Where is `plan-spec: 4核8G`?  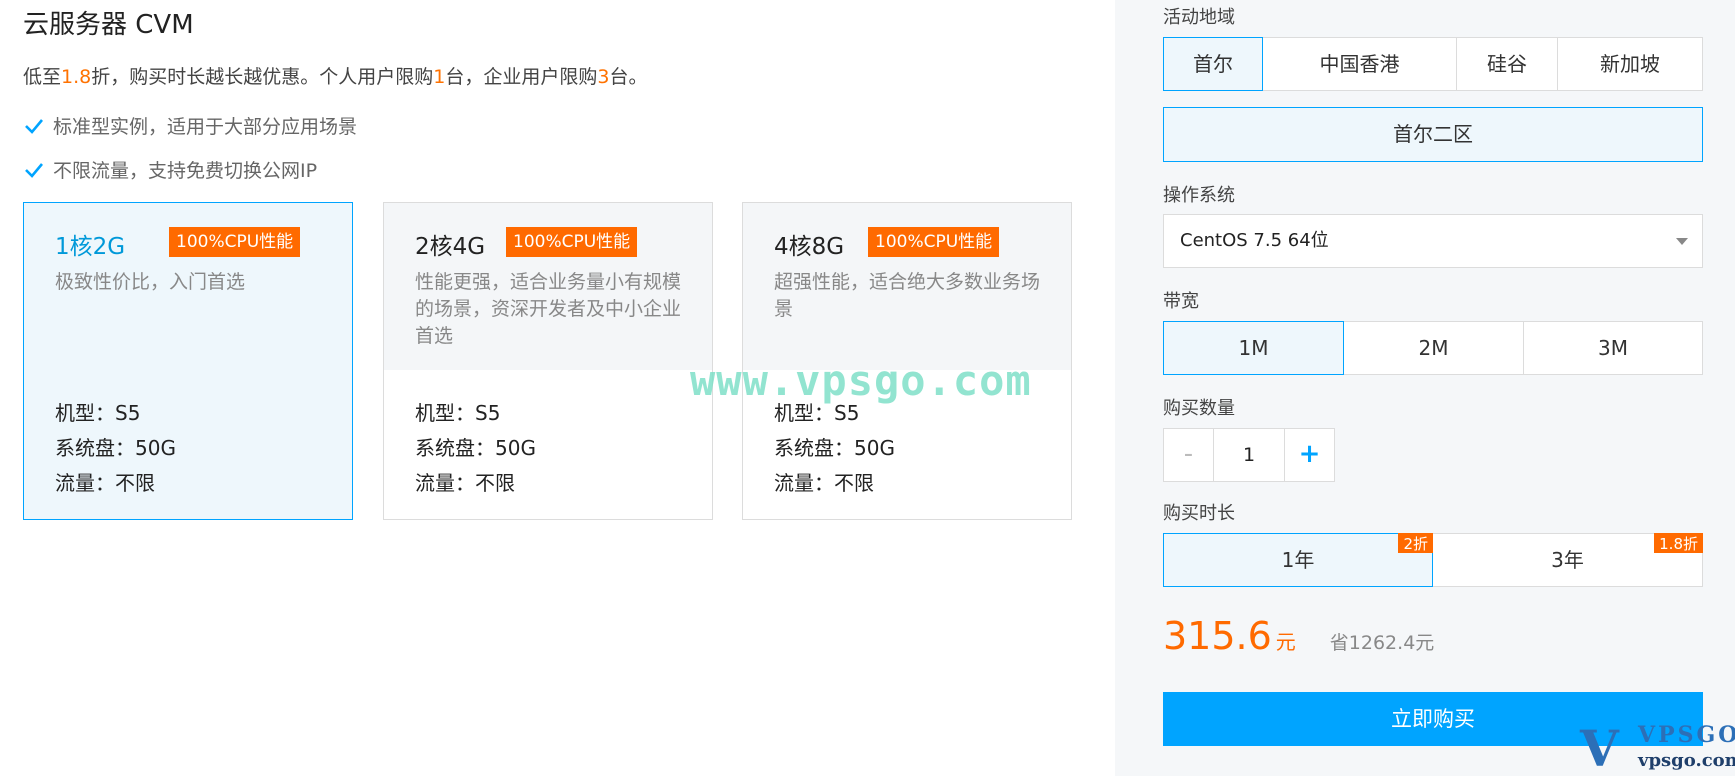
plan-spec: 4核8G is located at coordinates (809, 247).